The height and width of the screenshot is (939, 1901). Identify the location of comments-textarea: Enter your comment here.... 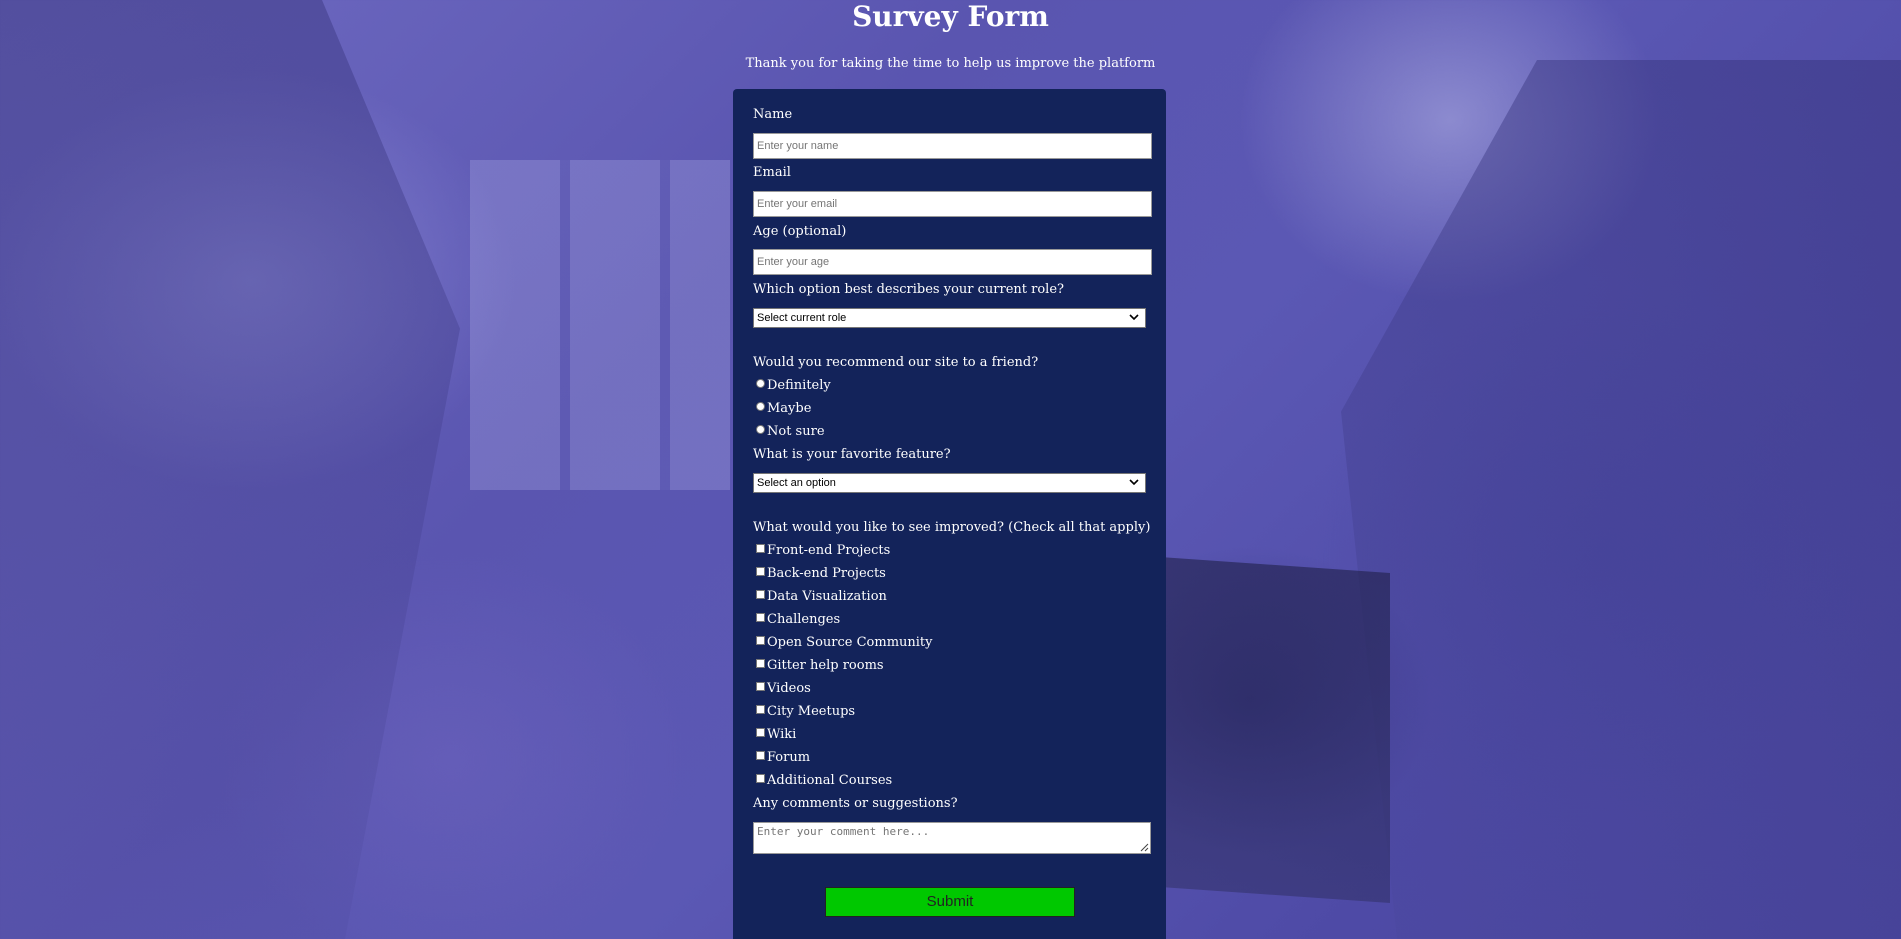
(952, 838).